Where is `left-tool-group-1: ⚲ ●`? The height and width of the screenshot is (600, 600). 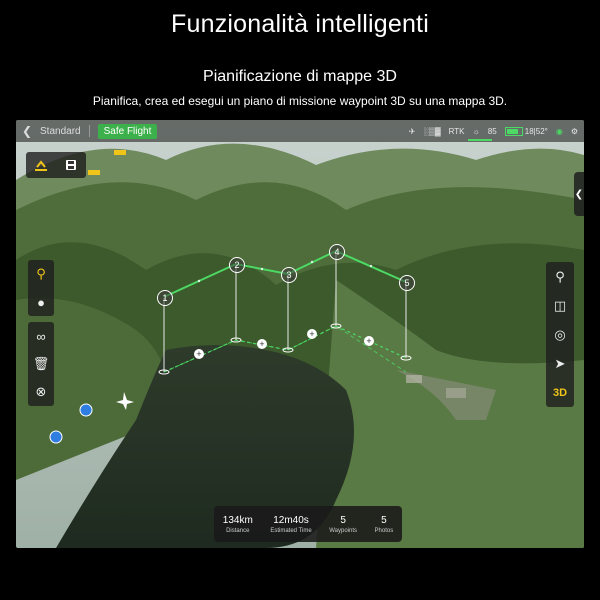
left-tool-group-1: ⚲ ● is located at coordinates (41, 288).